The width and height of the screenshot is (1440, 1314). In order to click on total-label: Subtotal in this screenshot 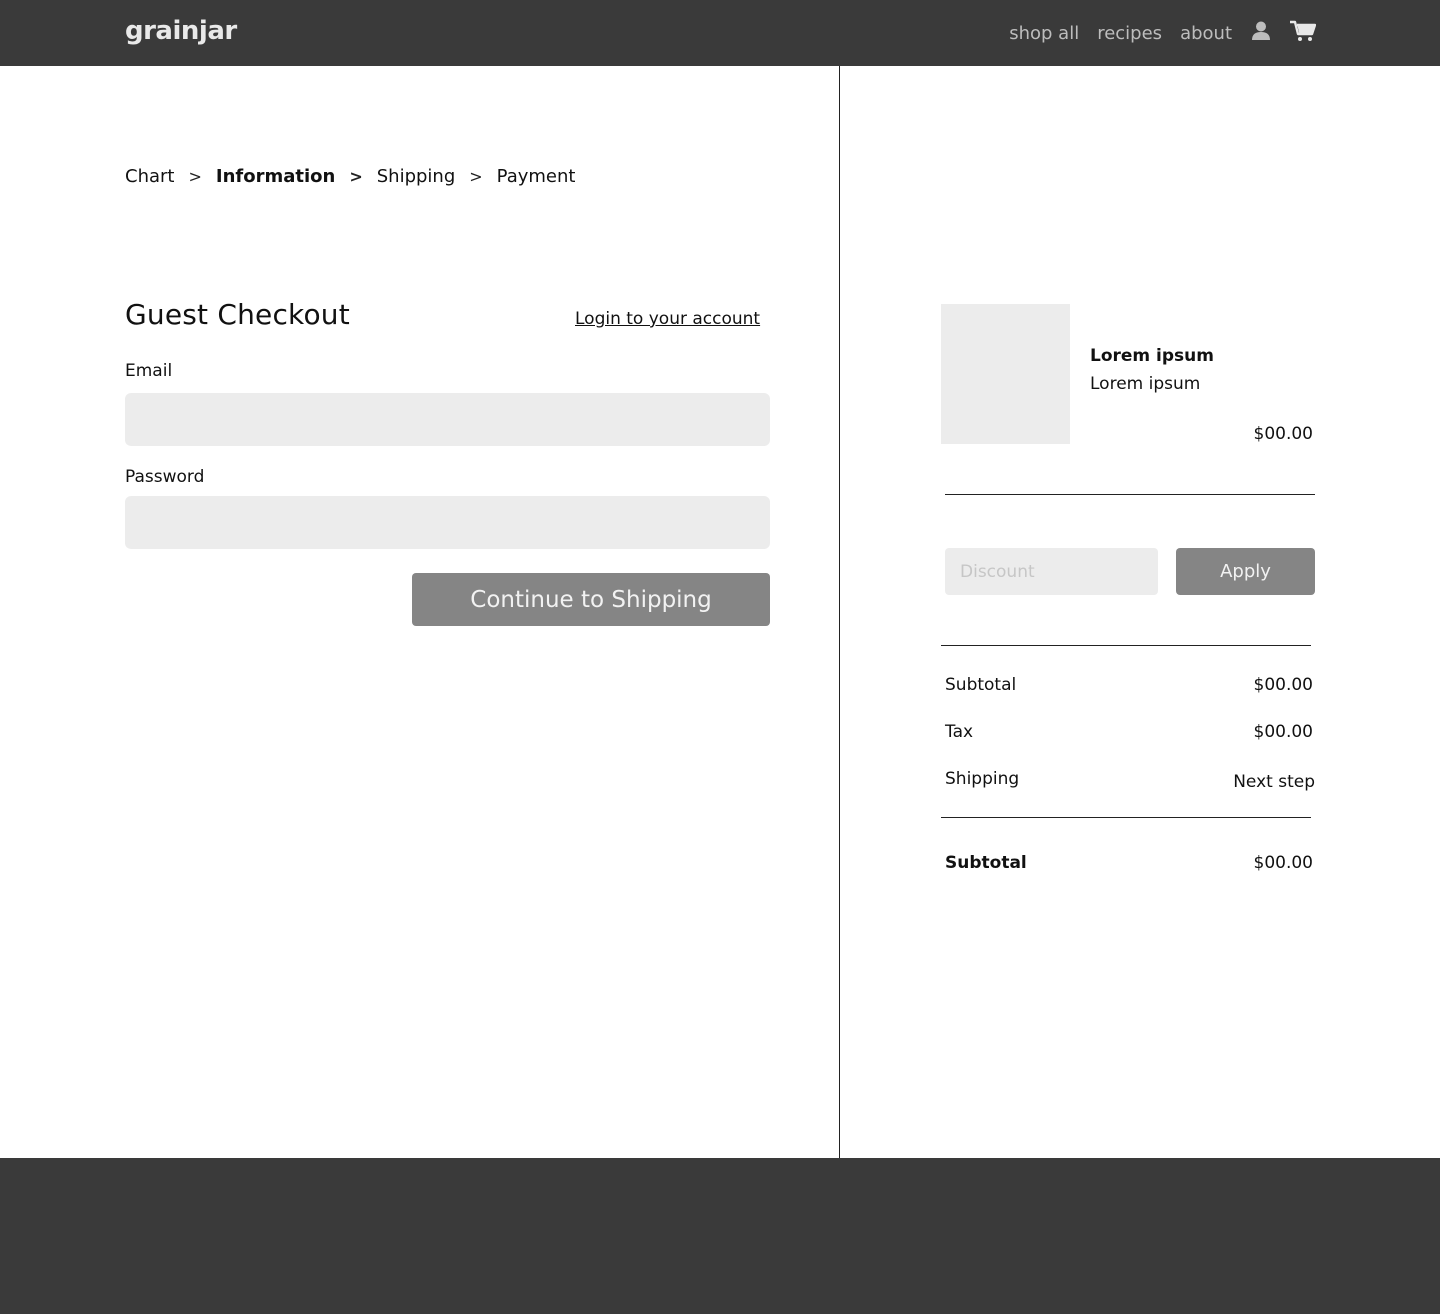, I will do `click(986, 863)`.